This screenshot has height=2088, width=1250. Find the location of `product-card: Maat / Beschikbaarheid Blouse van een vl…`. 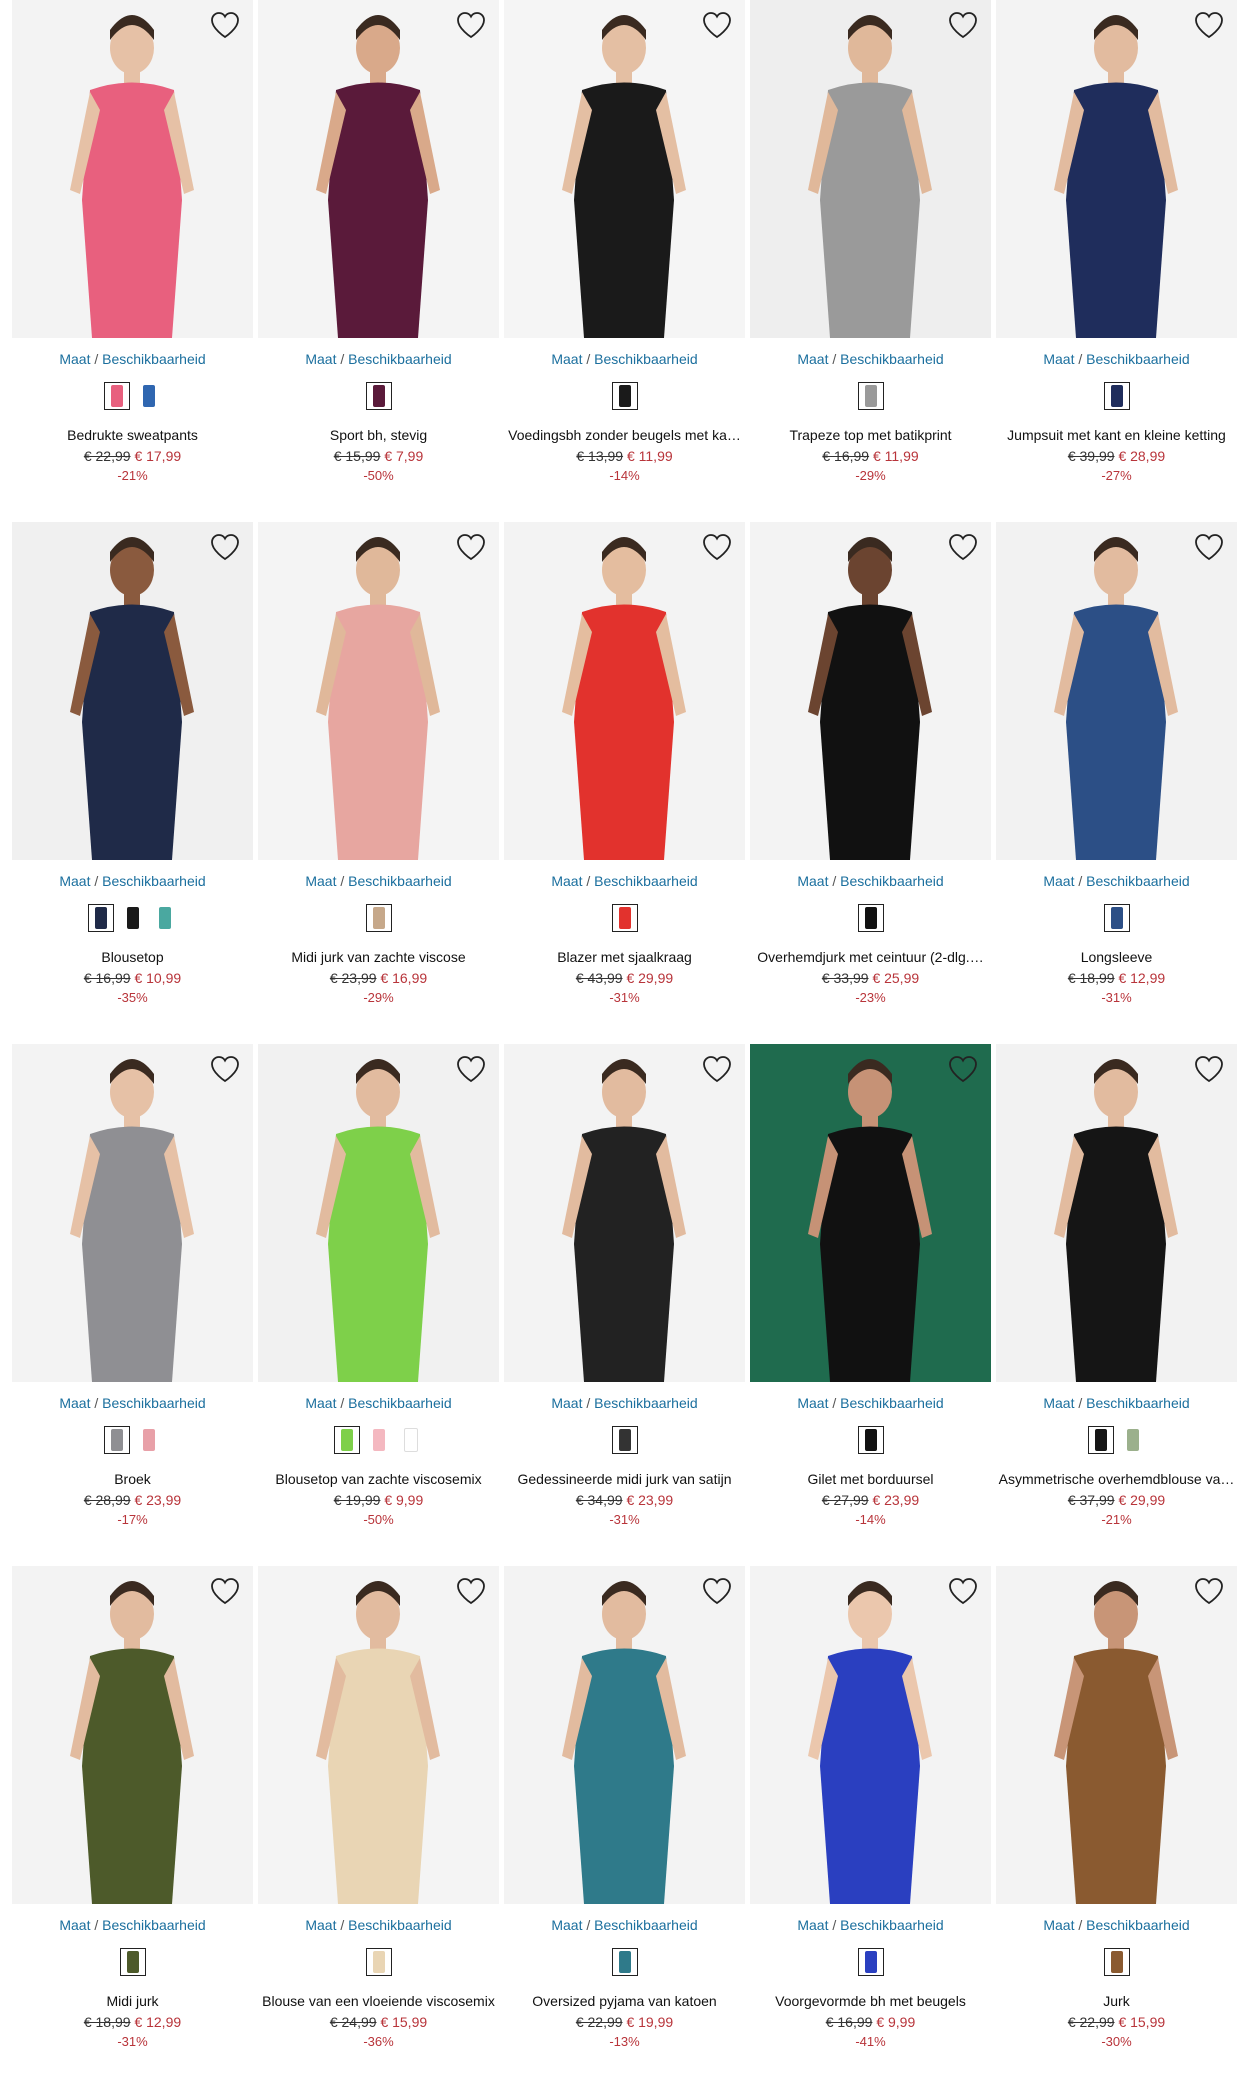

product-card: Maat / Beschikbaarheid Blouse van een vl… is located at coordinates (378, 1827).